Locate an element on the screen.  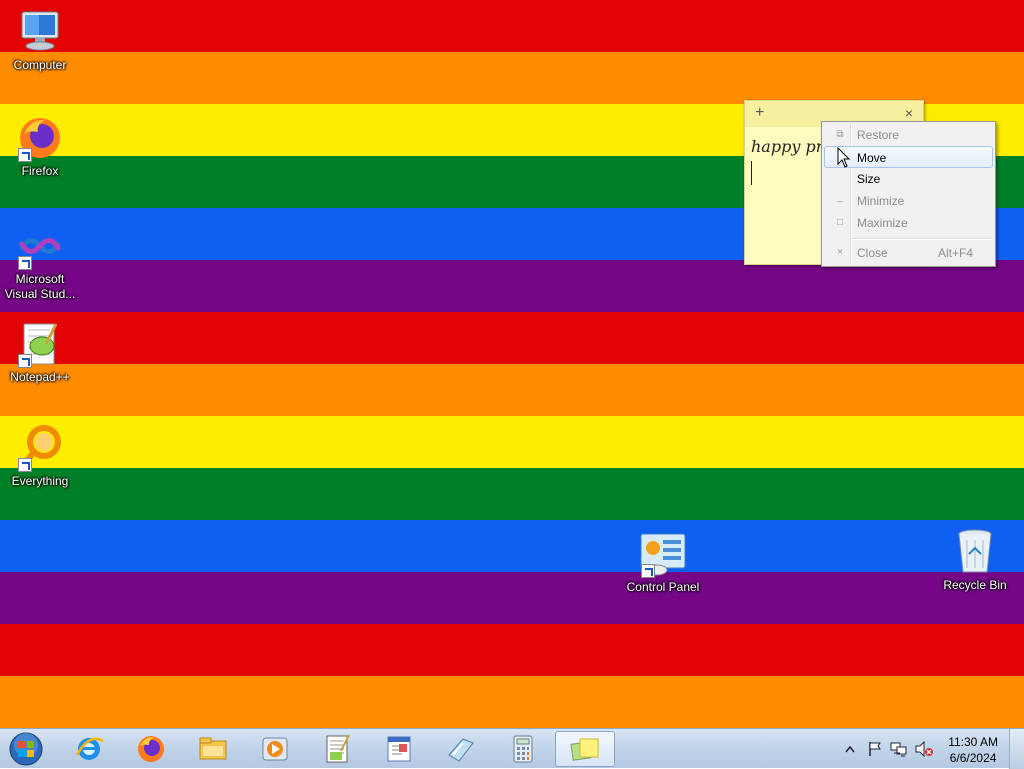
windows-explorer-icon is located at coordinates (213, 748).